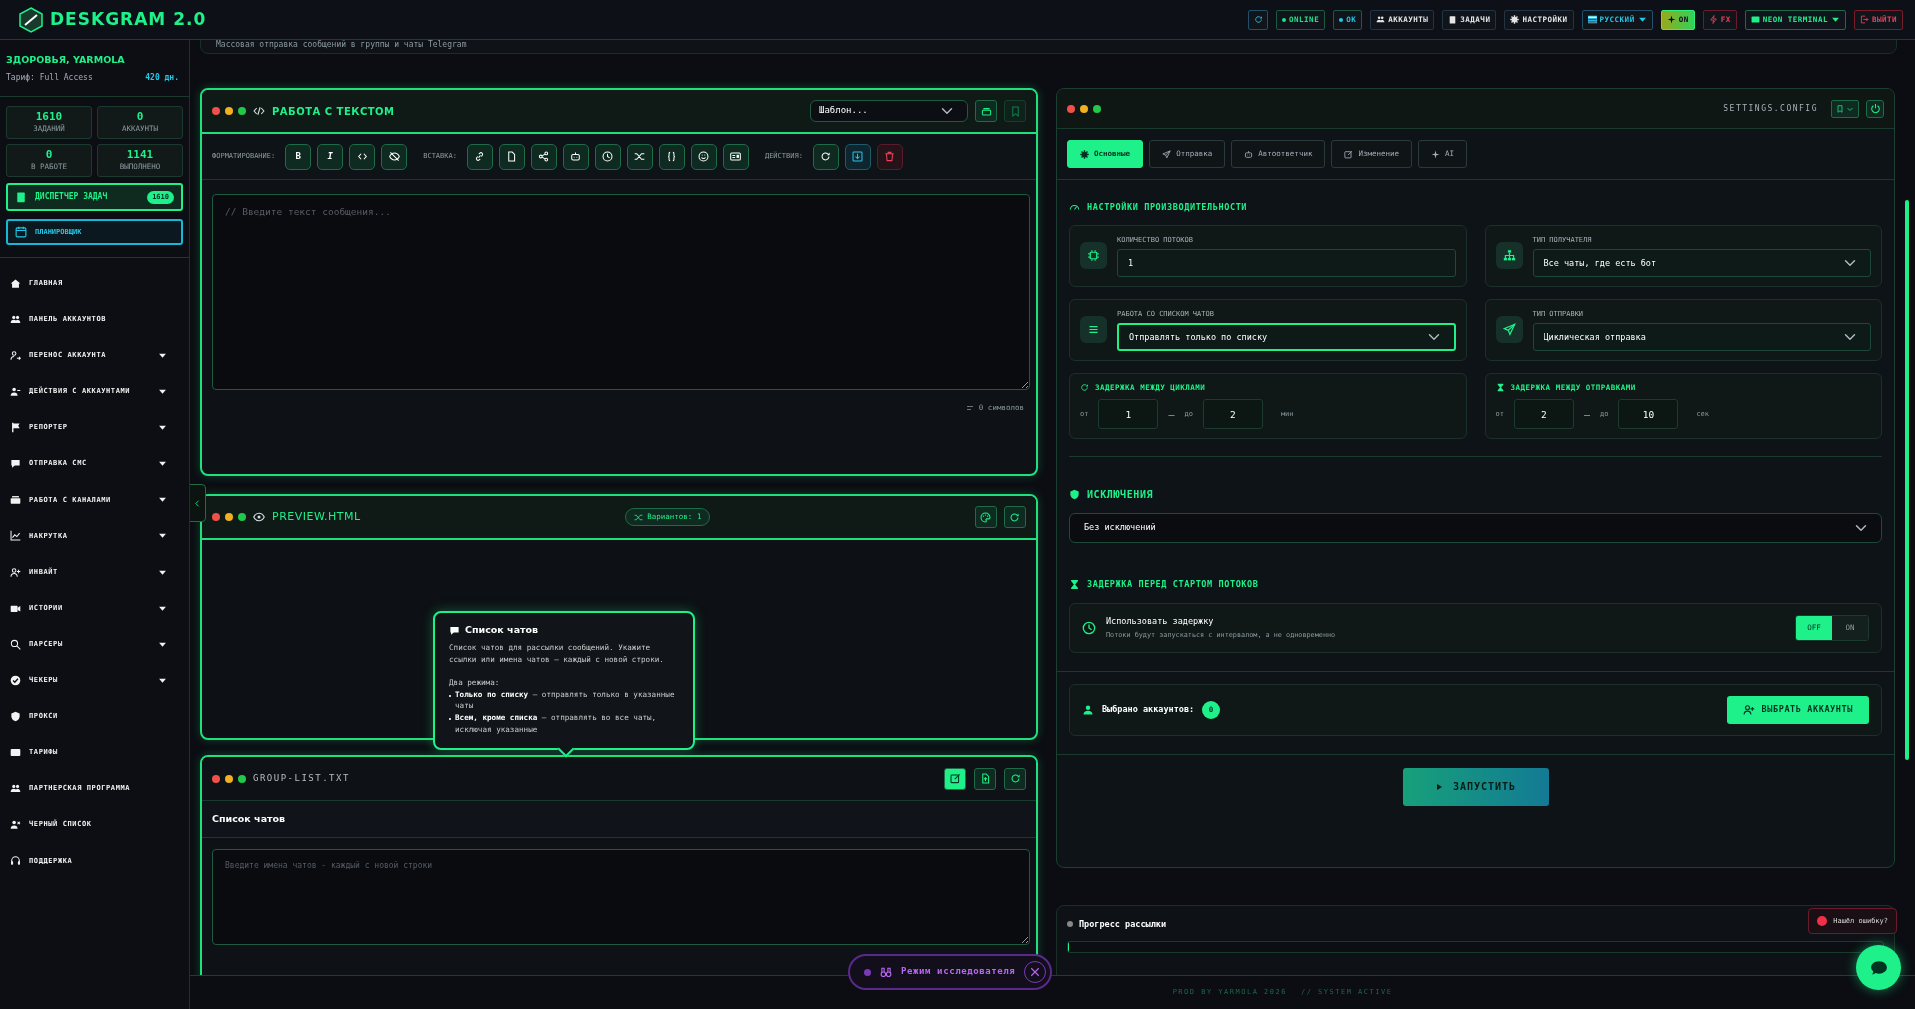 This screenshot has width=1915, height=1009. What do you see at coordinates (162, 78) in the screenshot?
I see `days-left: 420 дн.` at bounding box center [162, 78].